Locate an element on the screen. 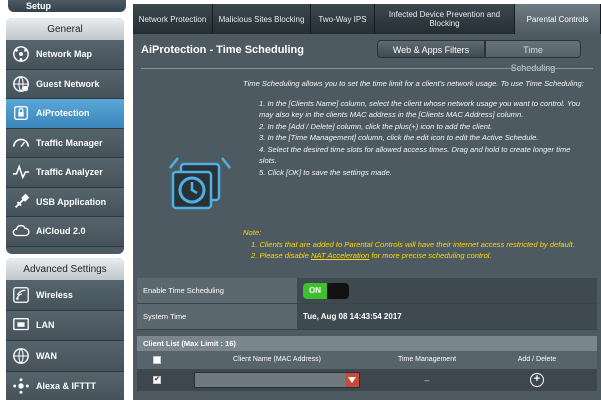 The height and width of the screenshot is (400, 601). toggle-on-label: ON is located at coordinates (315, 290).